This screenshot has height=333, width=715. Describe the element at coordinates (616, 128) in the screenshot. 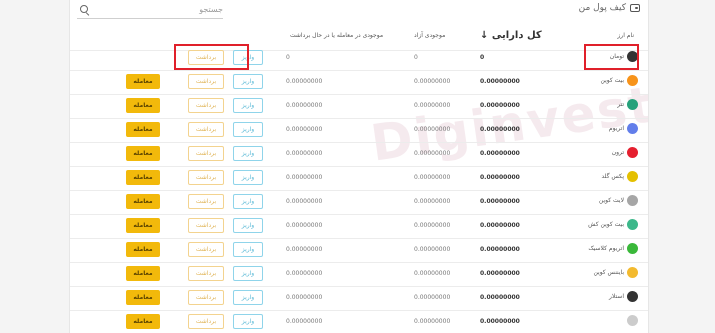

I see `coin-name: اتریوم` at that location.